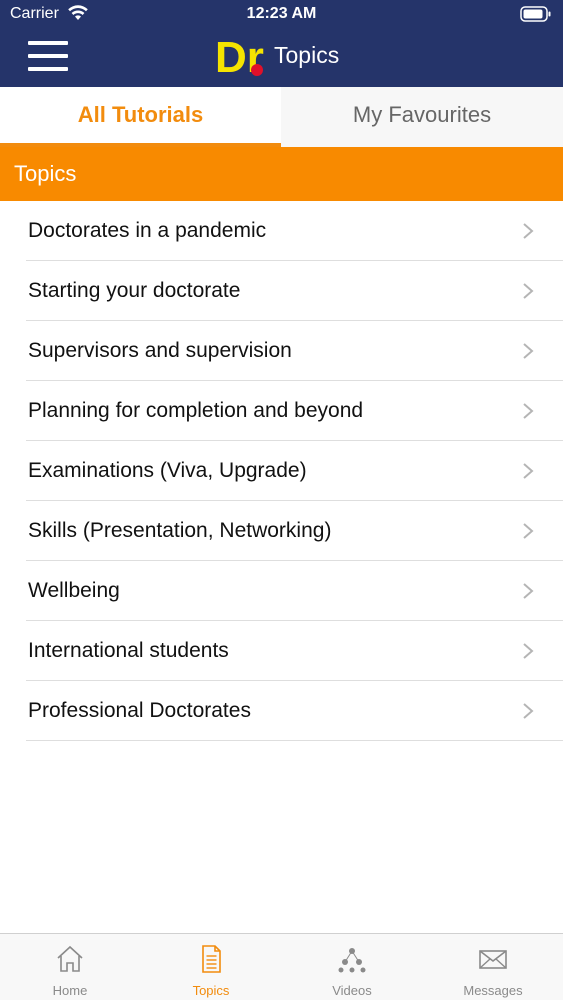  I want to click on list-item: Planning for completion and beyond, so click(281, 411).